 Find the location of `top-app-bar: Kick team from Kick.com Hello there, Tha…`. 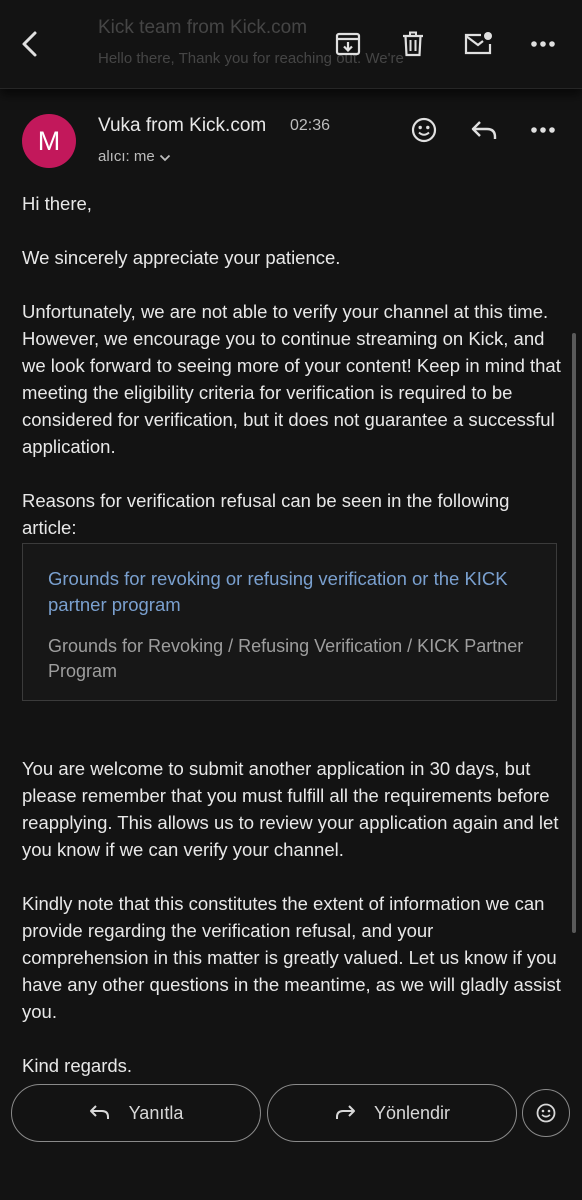

top-app-bar: Kick team from Kick.com Hello there, Tha… is located at coordinates (291, 44).